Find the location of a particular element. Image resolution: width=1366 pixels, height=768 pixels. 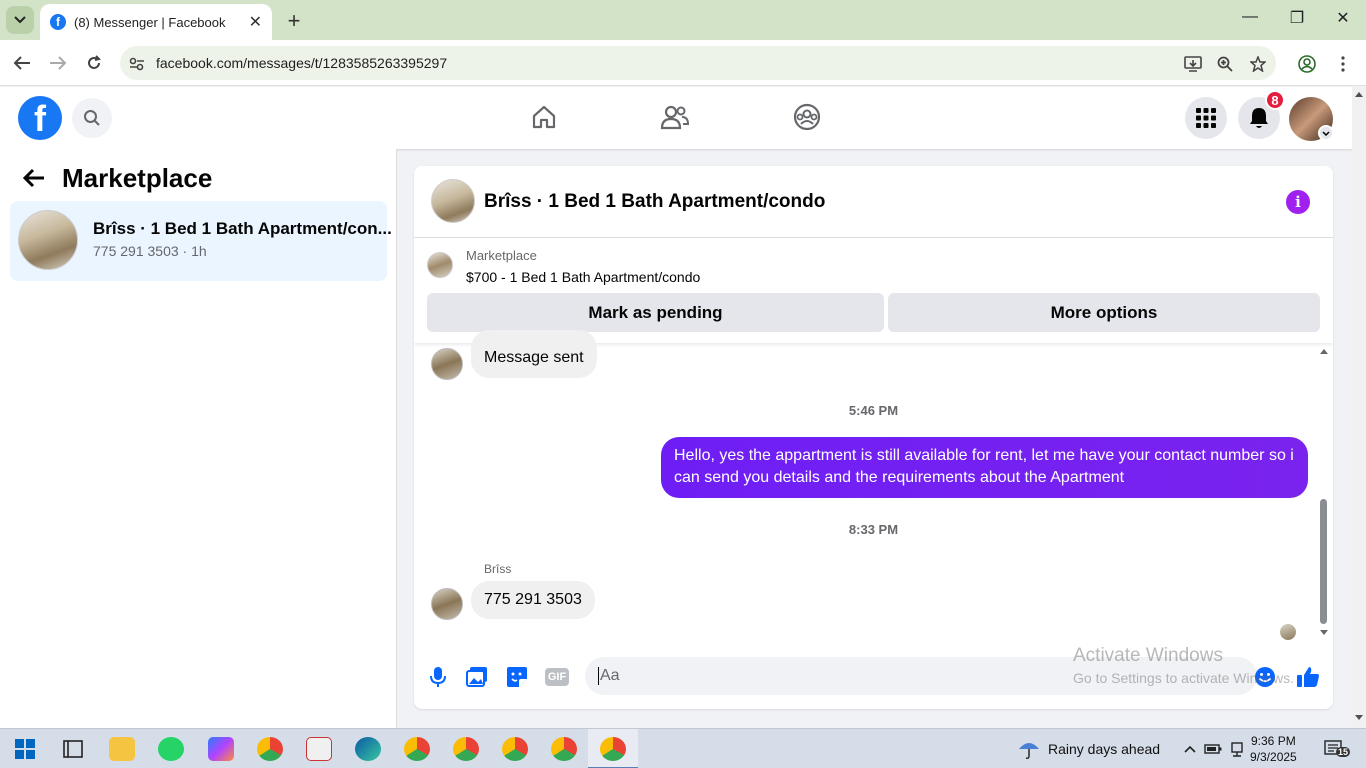

listing-small-thumbnail is located at coordinates (440, 265).